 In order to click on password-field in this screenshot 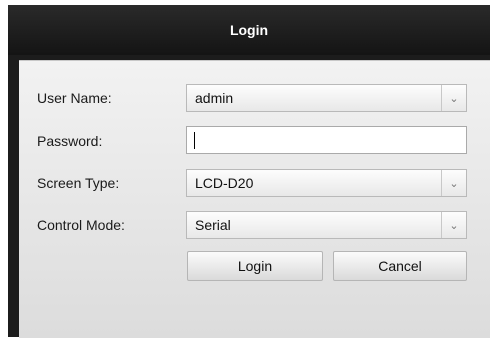, I will do `click(326, 140)`.